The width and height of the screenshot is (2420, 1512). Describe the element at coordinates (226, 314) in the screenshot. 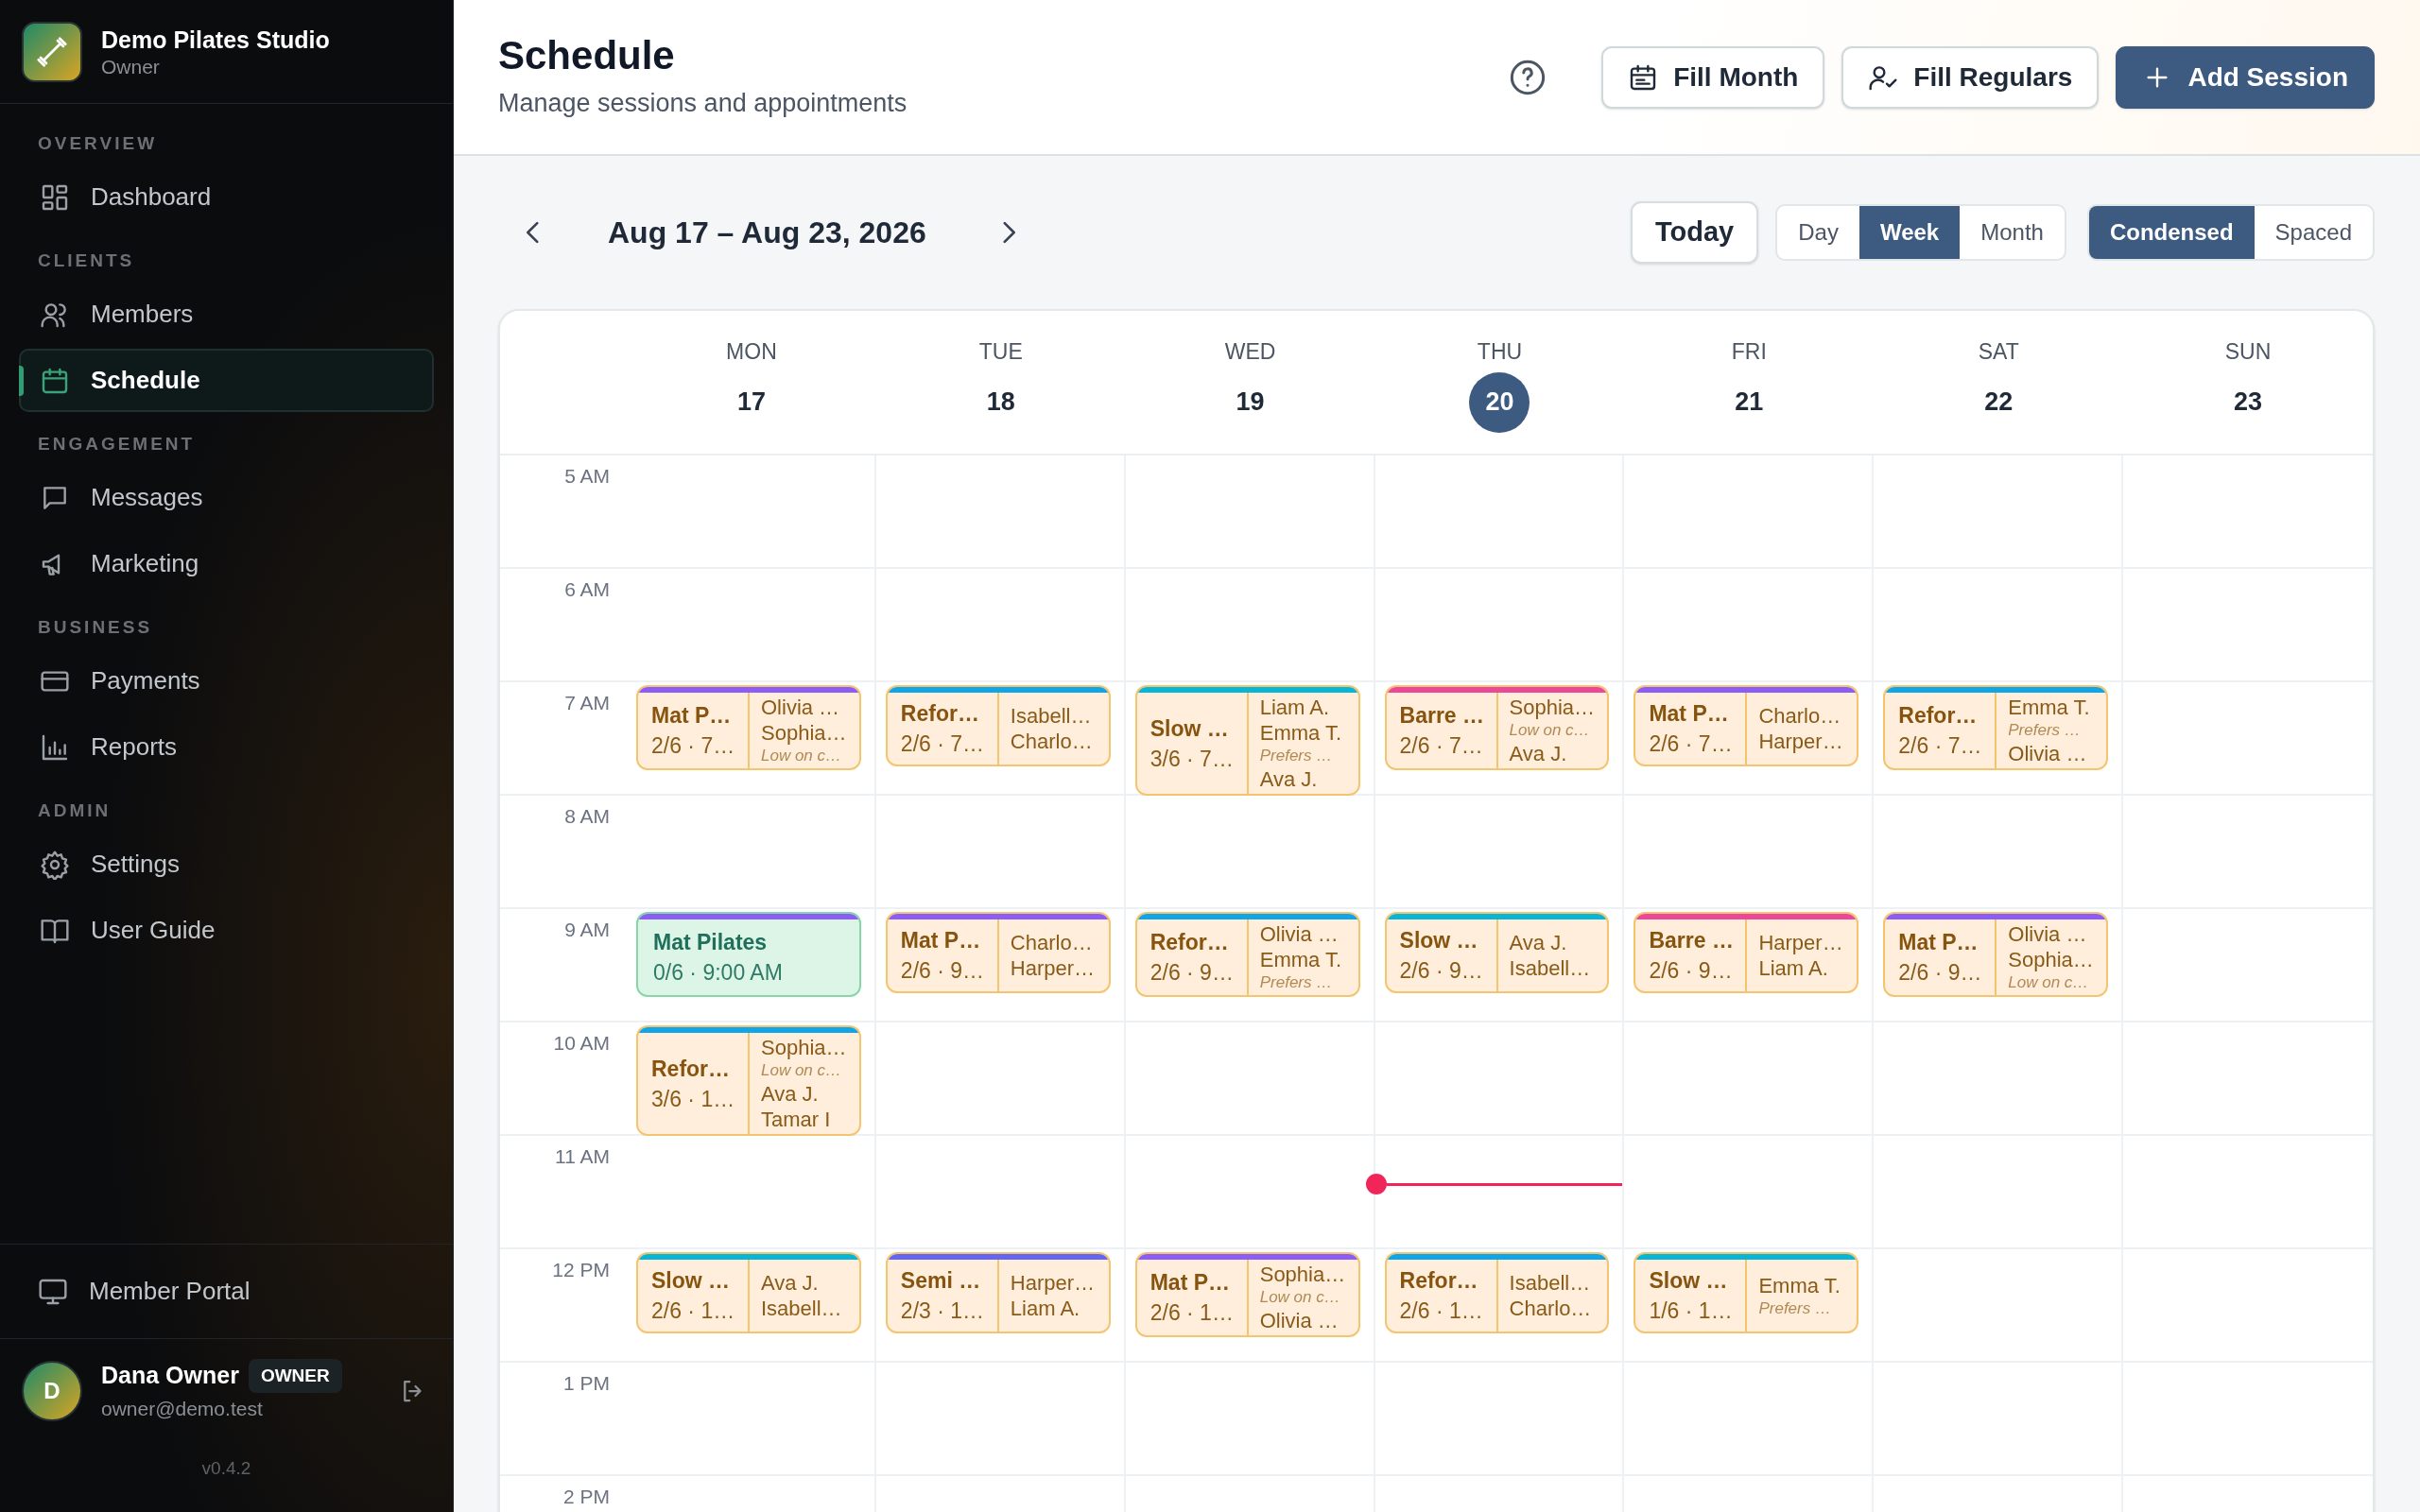

I see `nav-item: Members` at that location.